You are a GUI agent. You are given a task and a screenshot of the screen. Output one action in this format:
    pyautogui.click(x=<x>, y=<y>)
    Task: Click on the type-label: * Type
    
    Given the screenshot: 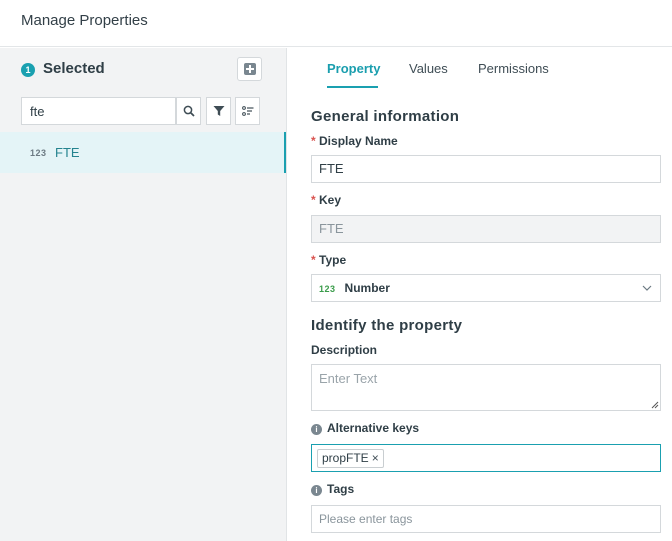 What is the action you would take?
    pyautogui.click(x=328, y=260)
    